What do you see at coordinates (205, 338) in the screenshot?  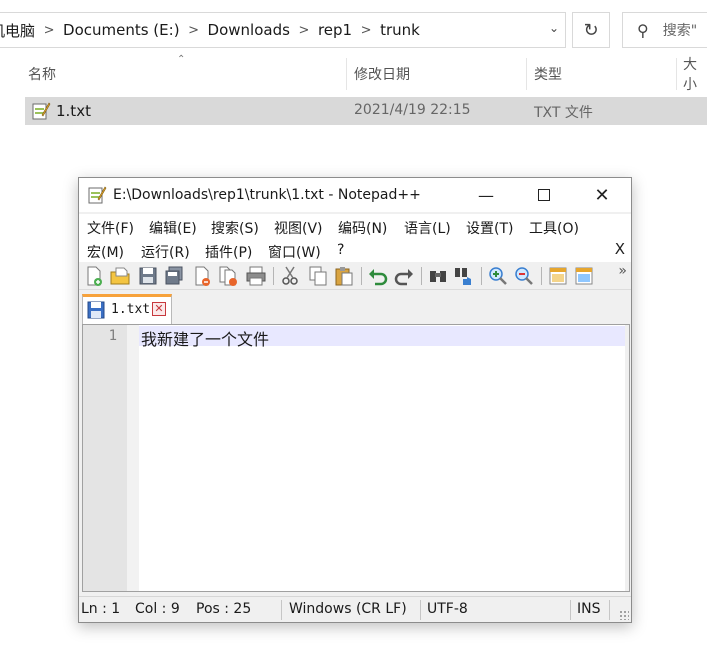 I see `editor-line-text: 我新建了一个文件` at bounding box center [205, 338].